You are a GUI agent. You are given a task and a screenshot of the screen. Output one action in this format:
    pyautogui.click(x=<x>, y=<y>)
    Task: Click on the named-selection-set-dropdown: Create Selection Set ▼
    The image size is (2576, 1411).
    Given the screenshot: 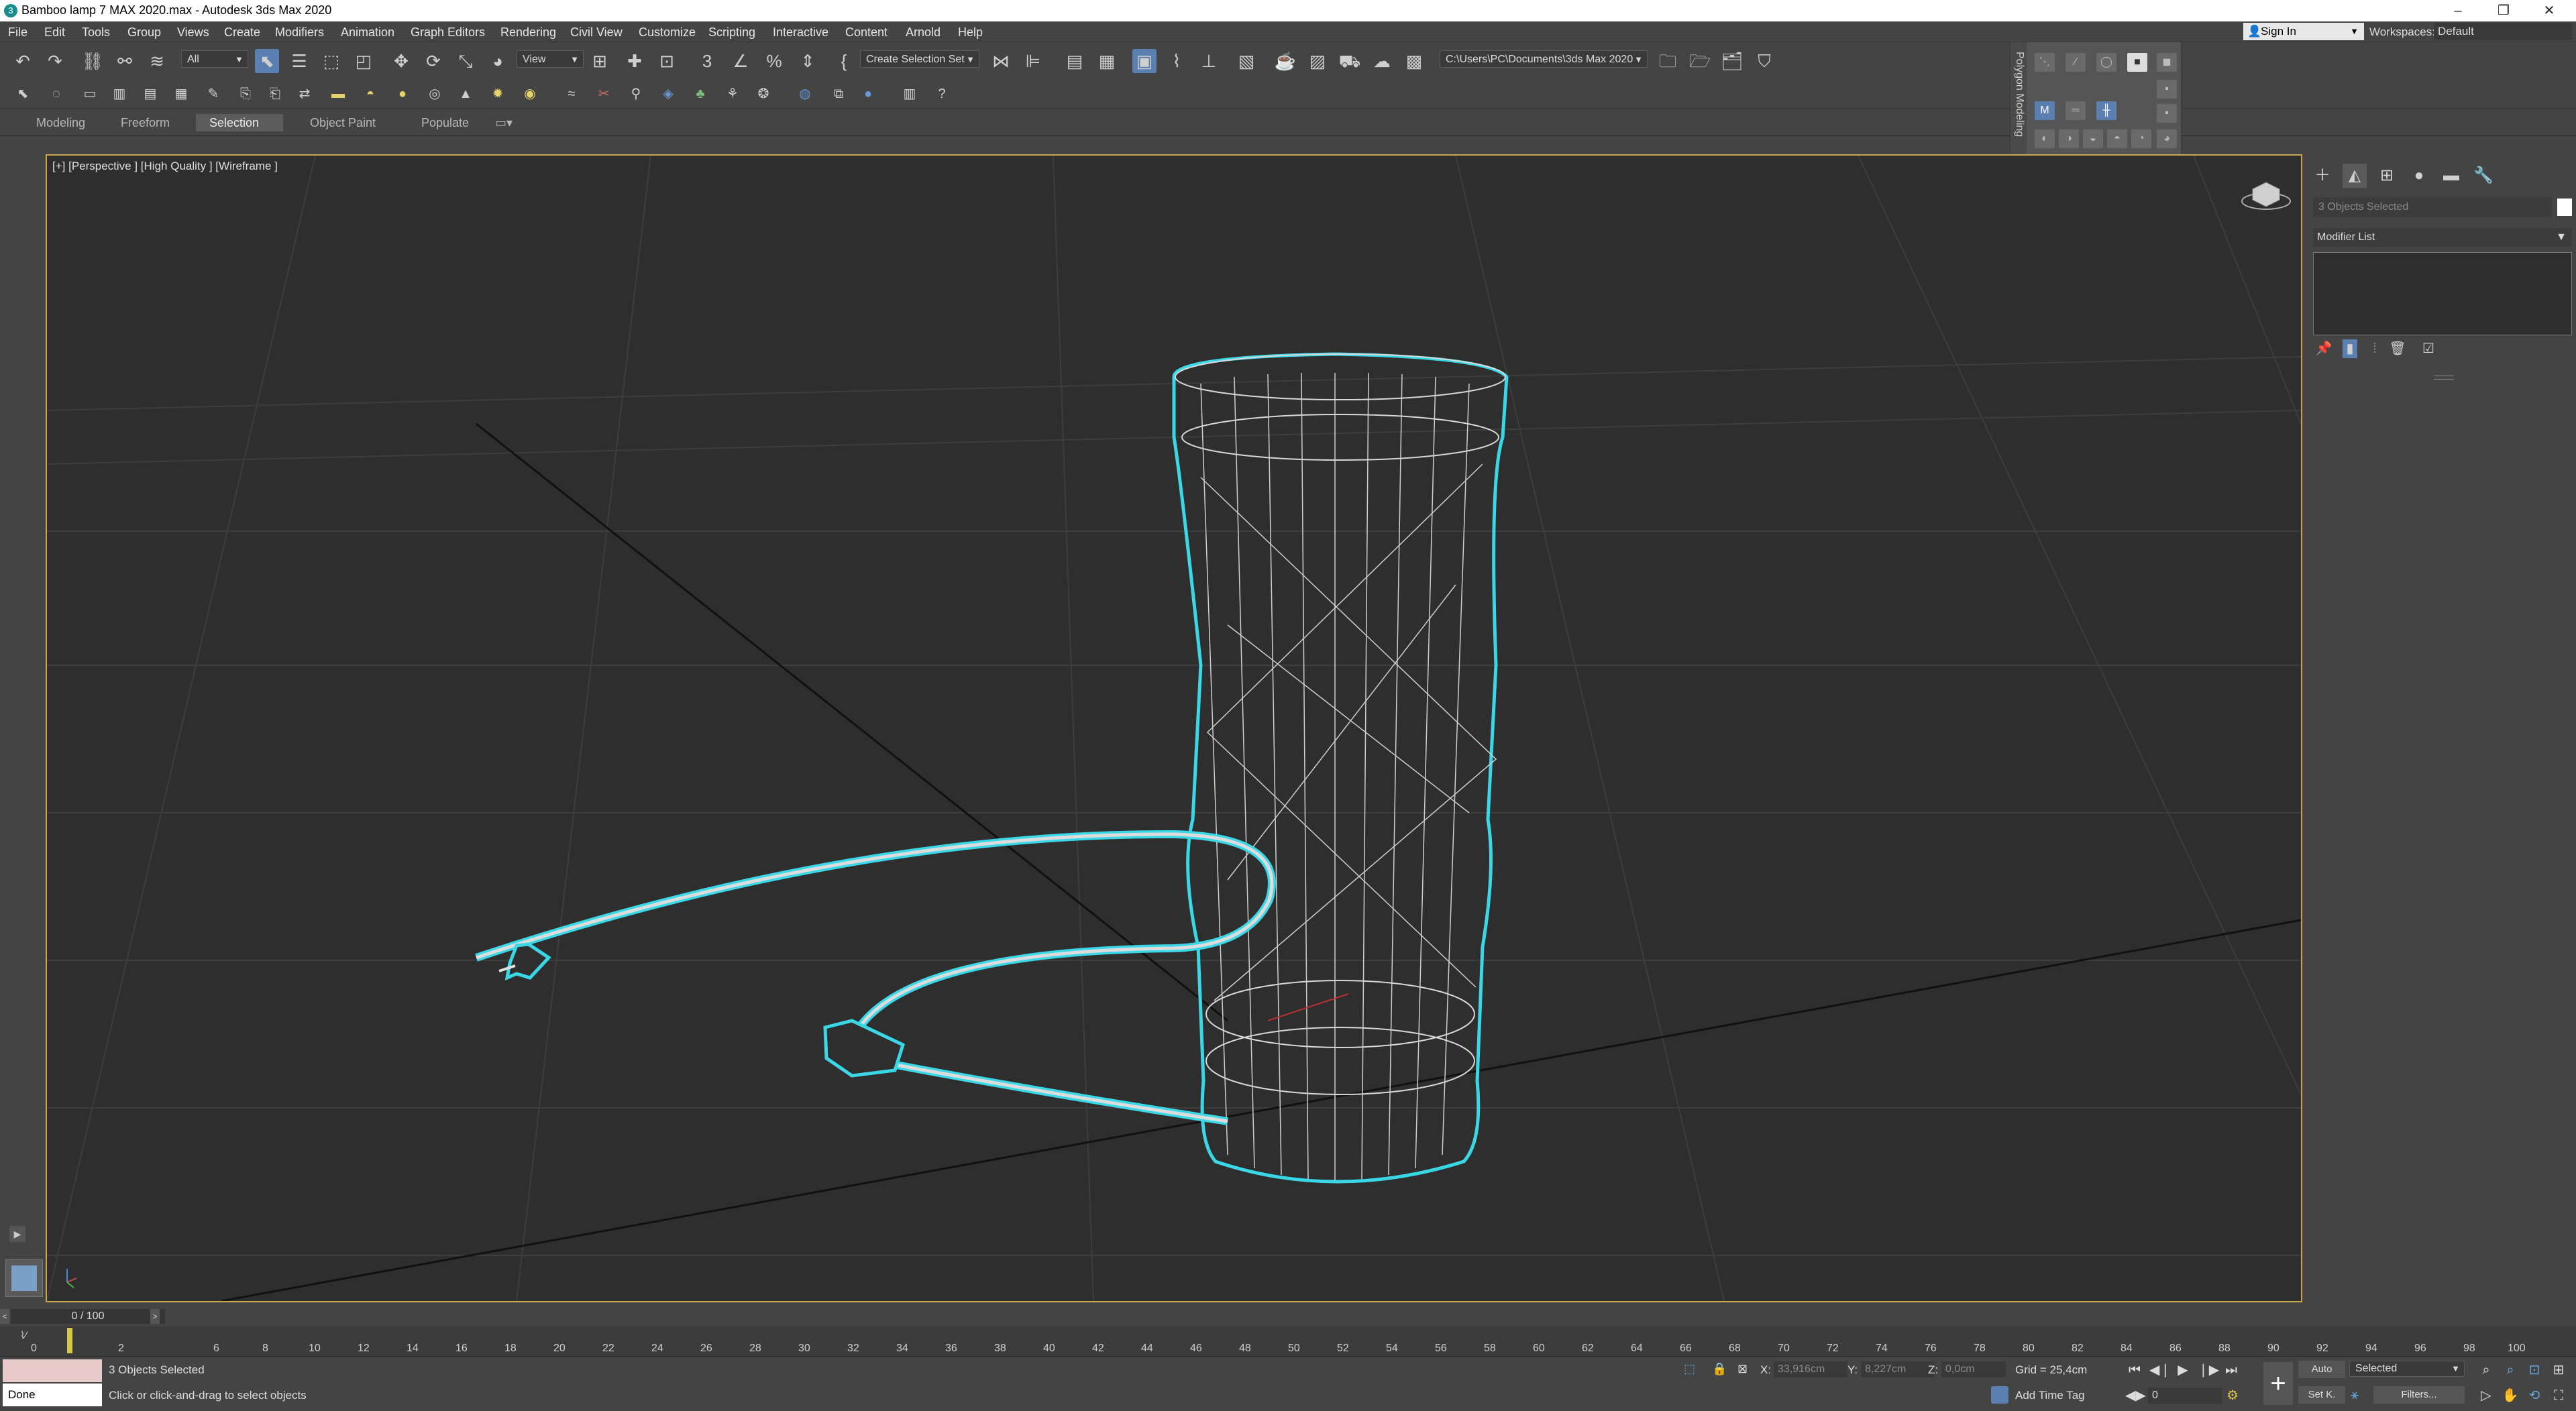 What is the action you would take?
    pyautogui.click(x=919, y=59)
    